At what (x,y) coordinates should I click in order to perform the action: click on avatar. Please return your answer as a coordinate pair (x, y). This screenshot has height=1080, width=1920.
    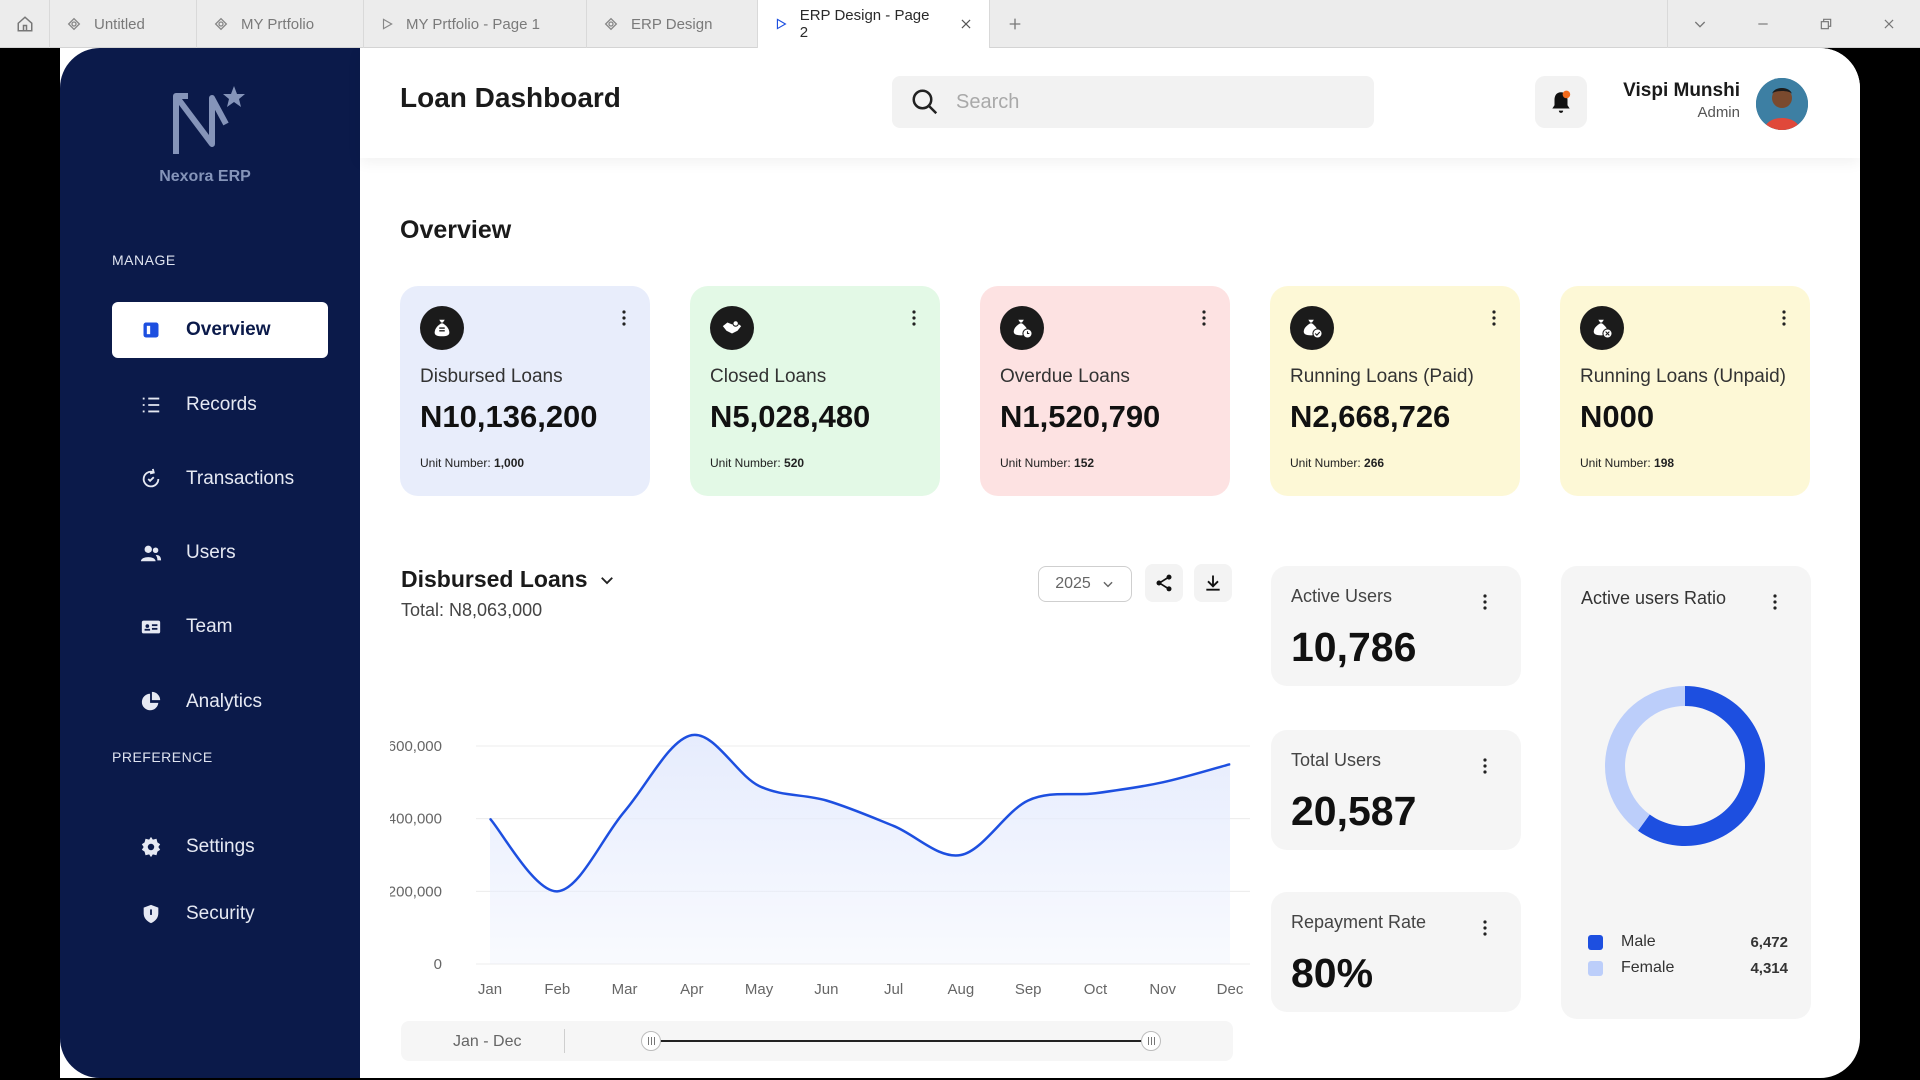
    Looking at the image, I should click on (1782, 104).